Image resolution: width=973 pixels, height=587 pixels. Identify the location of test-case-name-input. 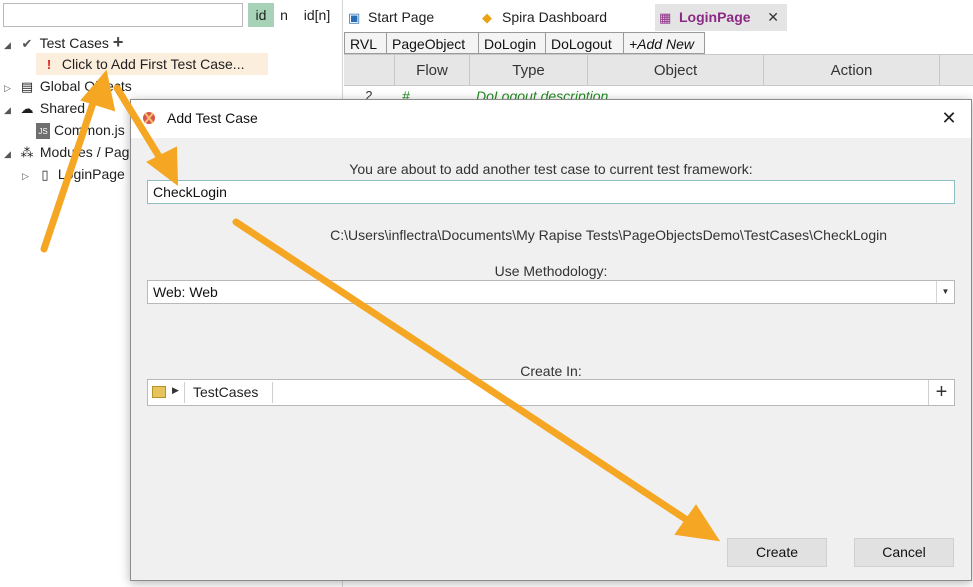
(551, 192).